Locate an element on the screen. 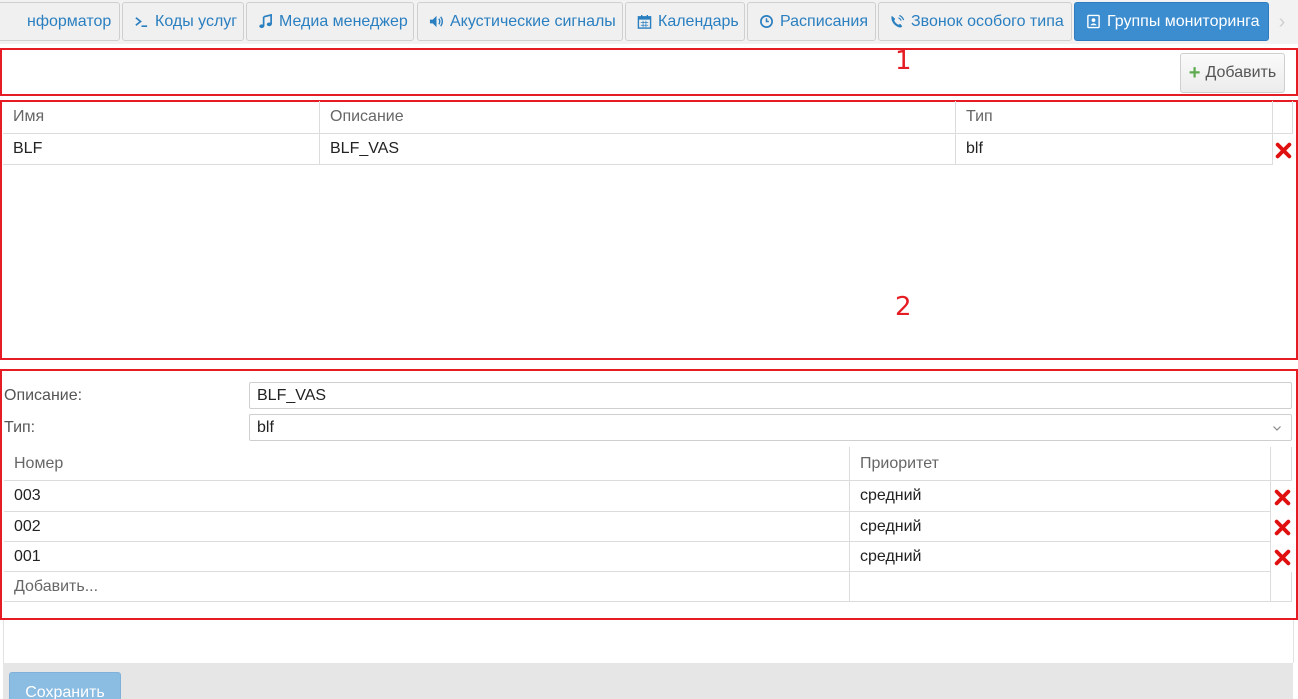 The height and width of the screenshot is (699, 1298). tab-label: Коды услуг is located at coordinates (196, 21).